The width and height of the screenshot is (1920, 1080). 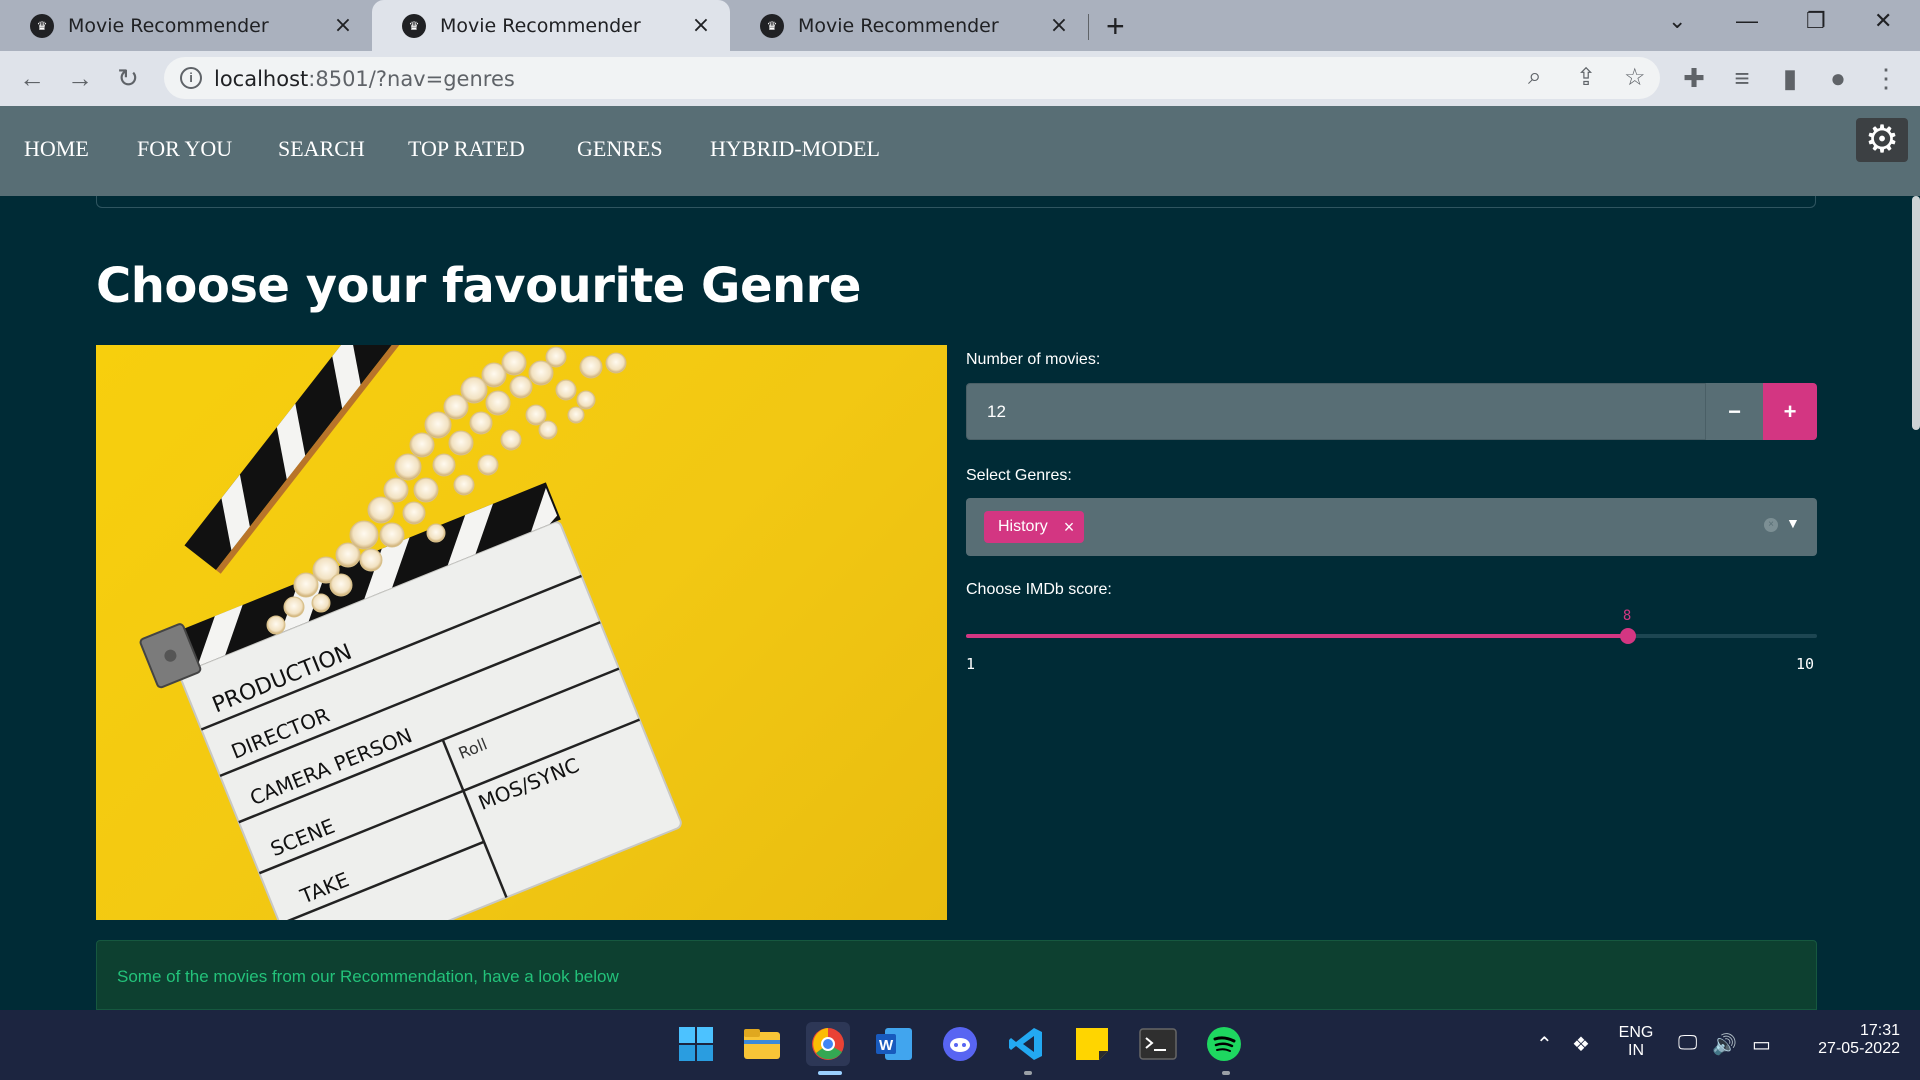 I want to click on vscode-running-indicator, so click(x=1028, y=1073).